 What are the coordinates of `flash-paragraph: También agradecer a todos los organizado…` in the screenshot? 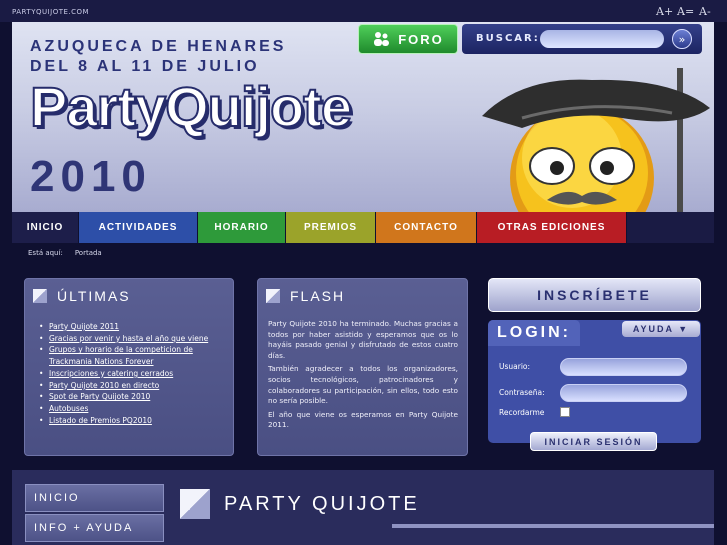 It's located at (363, 385).